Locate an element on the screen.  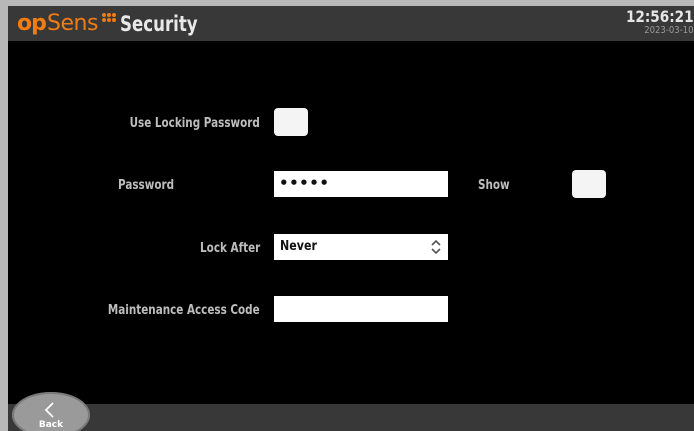
chevron-left-icon is located at coordinates (49, 410).